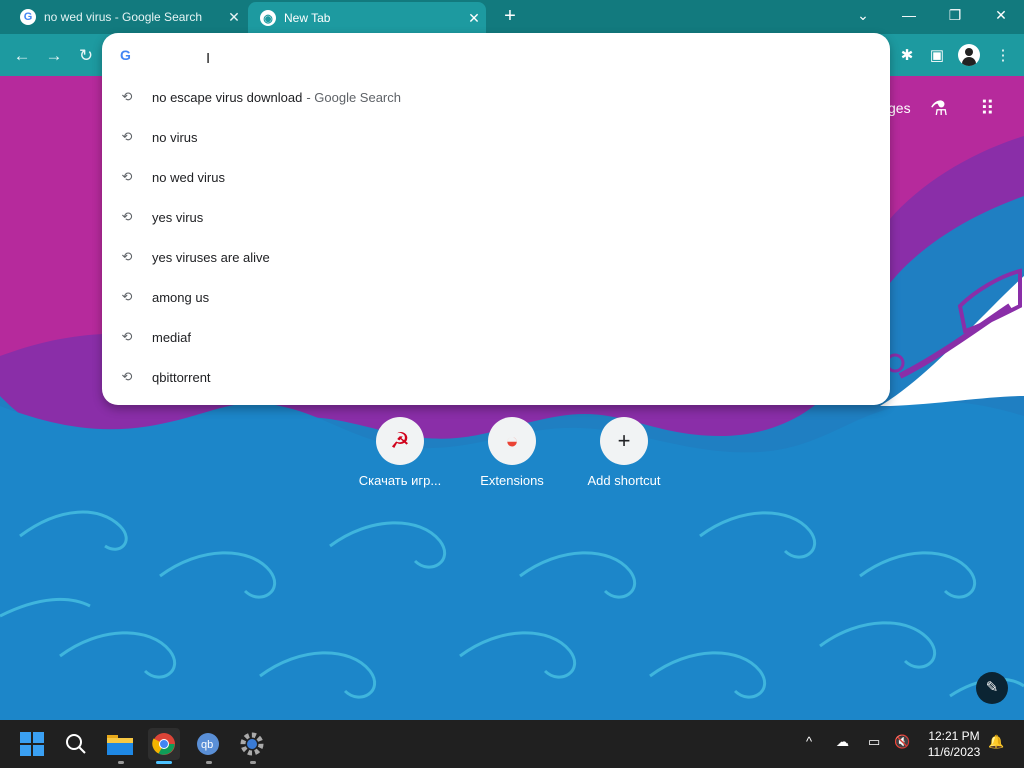 The width and height of the screenshot is (1024, 768). I want to click on suggestion-item: ⟲ yes viruses are alive, so click(496, 257).